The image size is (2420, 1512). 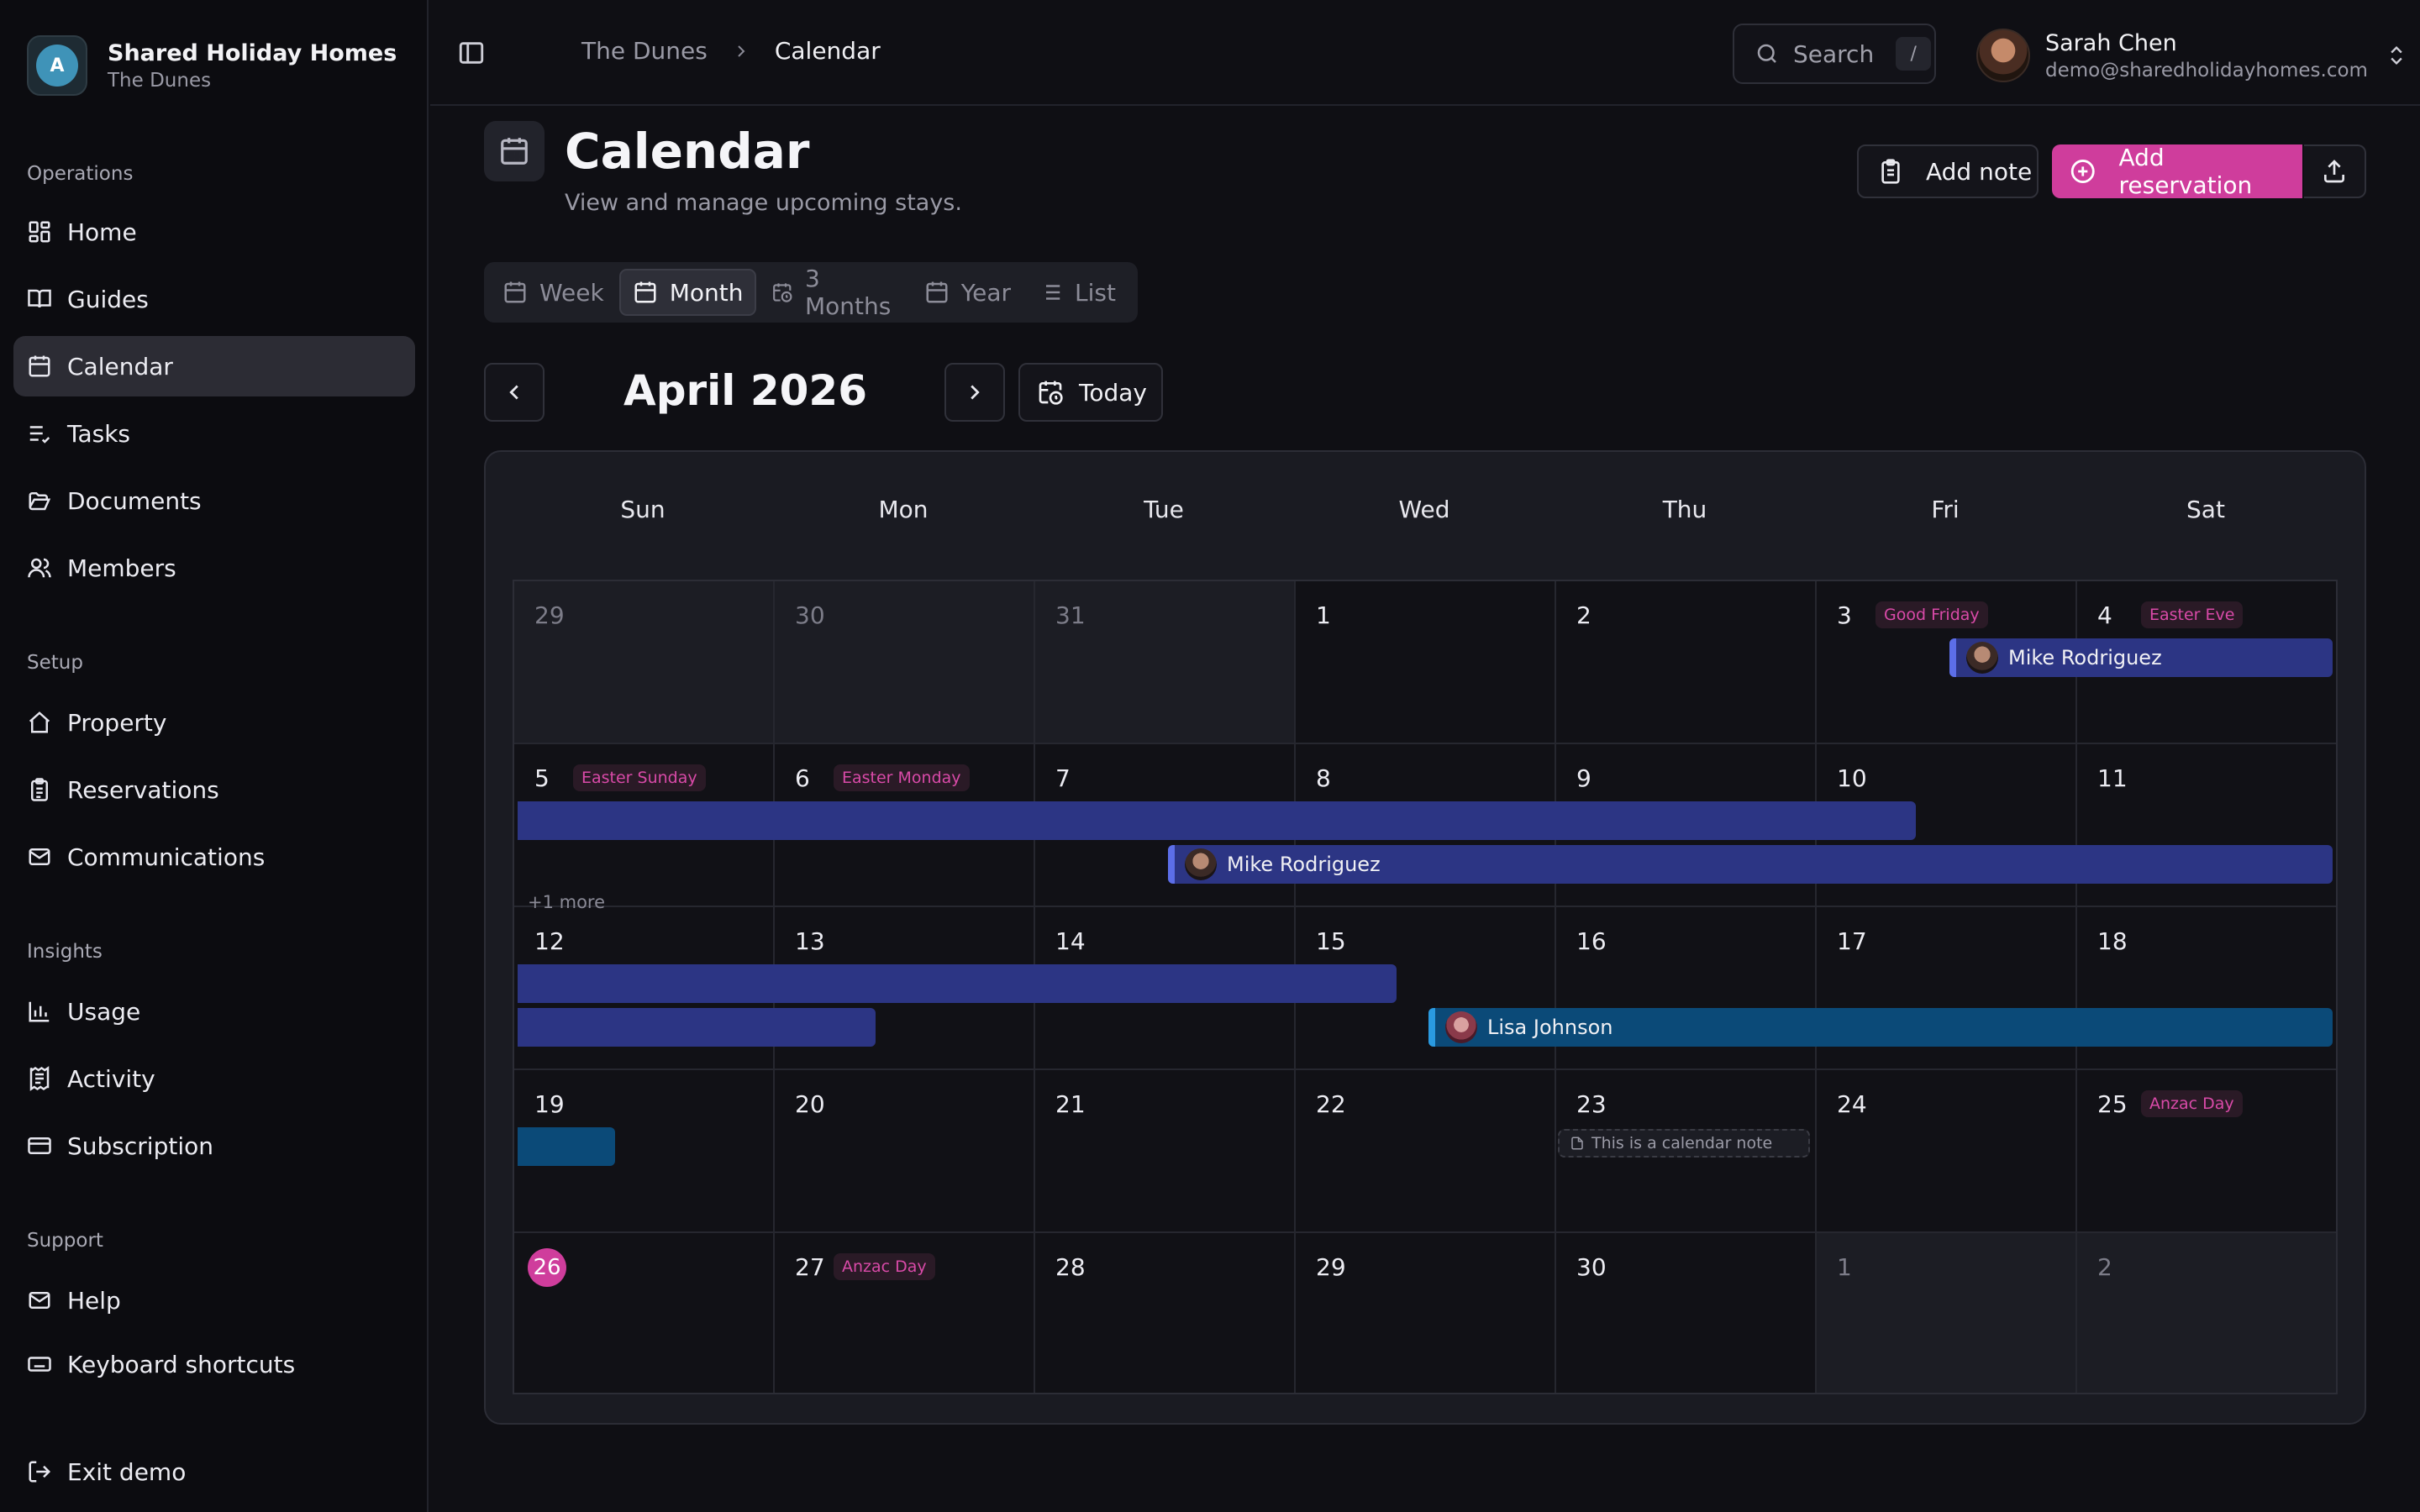 What do you see at coordinates (1932, 614) in the screenshot?
I see `holiday-badge: Good Friday` at bounding box center [1932, 614].